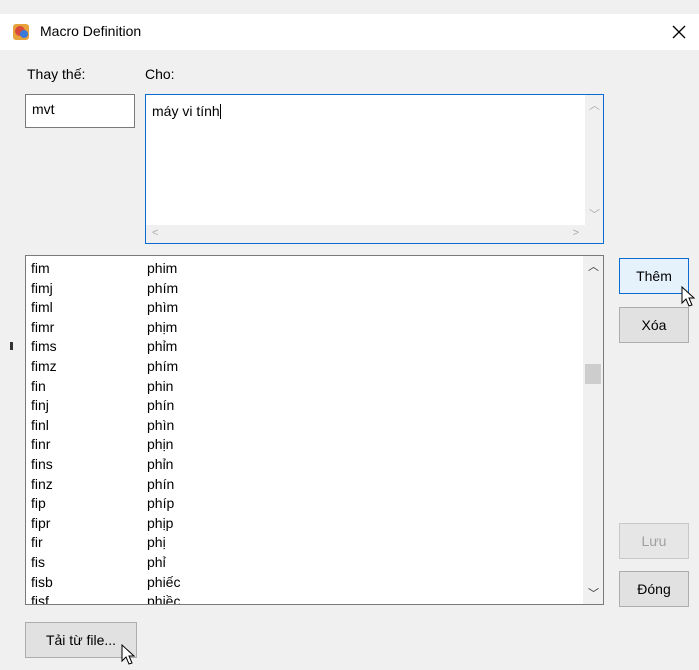  I want to click on list-item-expansion: phíp, so click(161, 503).